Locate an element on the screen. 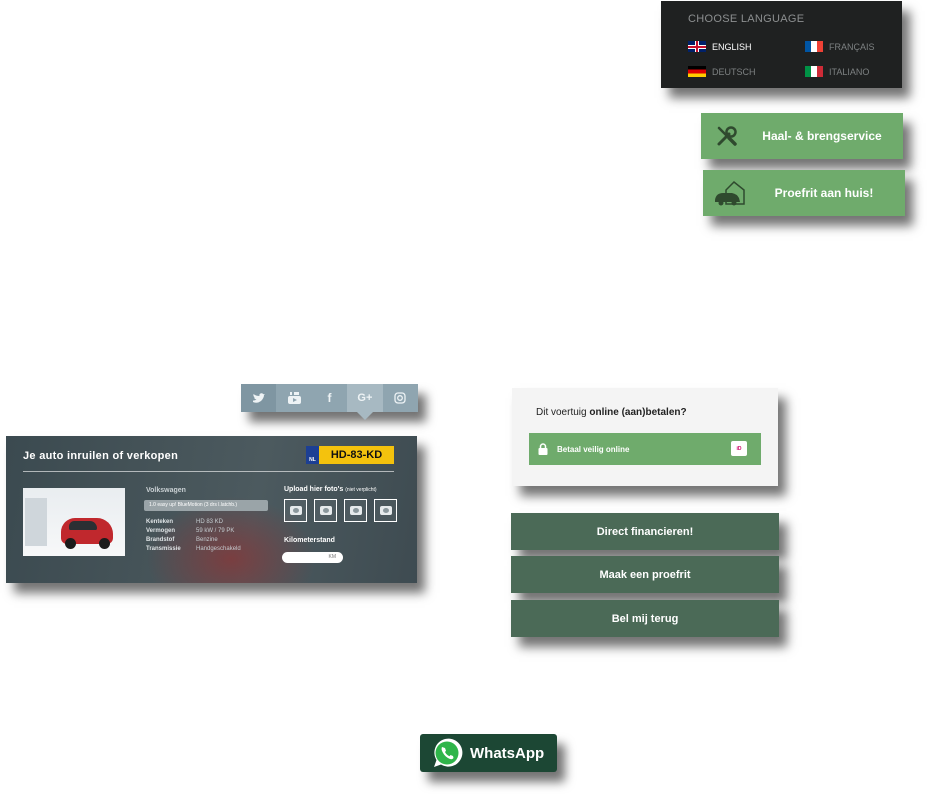  social-bar: f G+ is located at coordinates (329, 402).